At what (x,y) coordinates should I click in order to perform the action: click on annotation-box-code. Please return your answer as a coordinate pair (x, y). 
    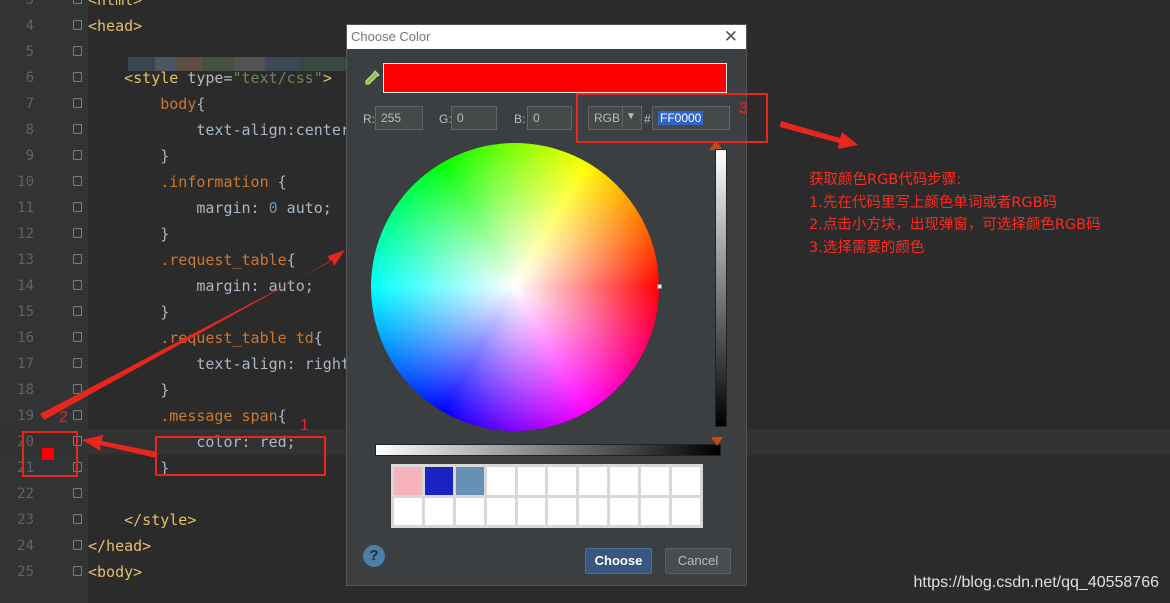
    Looking at the image, I should click on (240, 456).